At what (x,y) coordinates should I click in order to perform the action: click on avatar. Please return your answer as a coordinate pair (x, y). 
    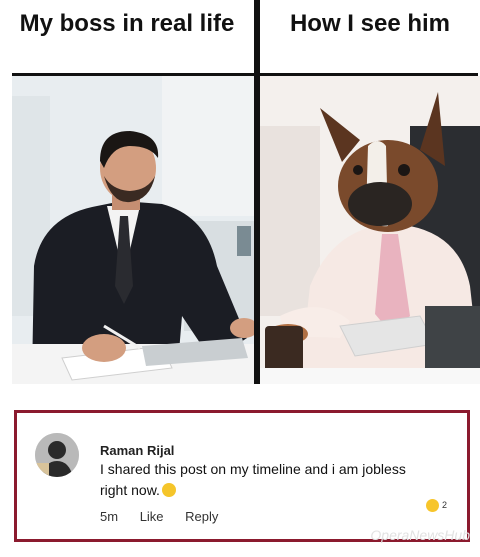
    Looking at the image, I should click on (57, 455).